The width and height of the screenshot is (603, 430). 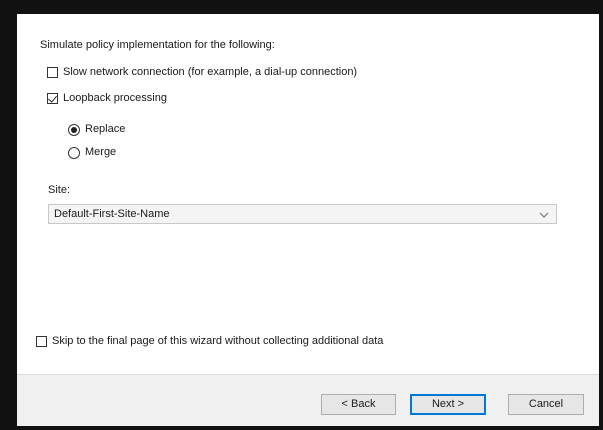 What do you see at coordinates (115, 98) in the screenshot?
I see `loopback-processing-label: Loopback processing` at bounding box center [115, 98].